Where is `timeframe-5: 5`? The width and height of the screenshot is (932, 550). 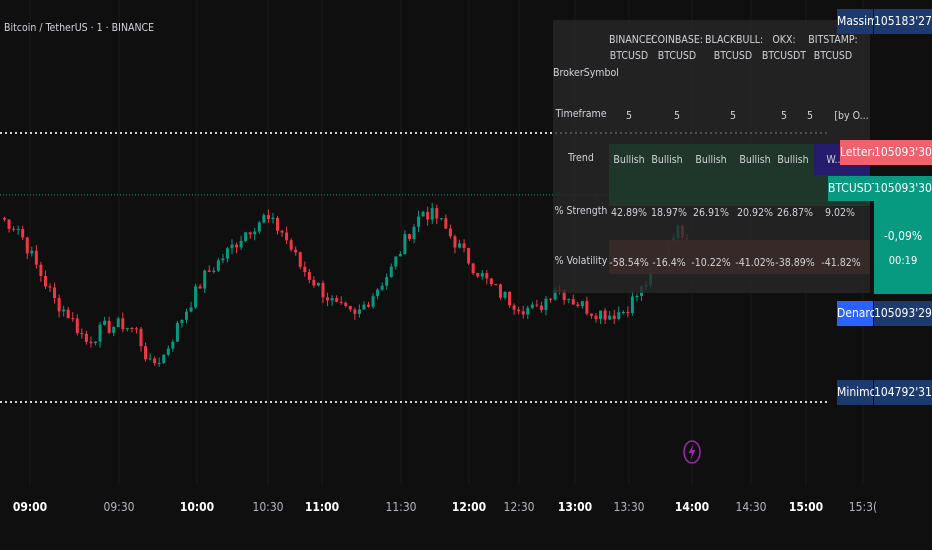 timeframe-5: 5 is located at coordinates (809, 116).